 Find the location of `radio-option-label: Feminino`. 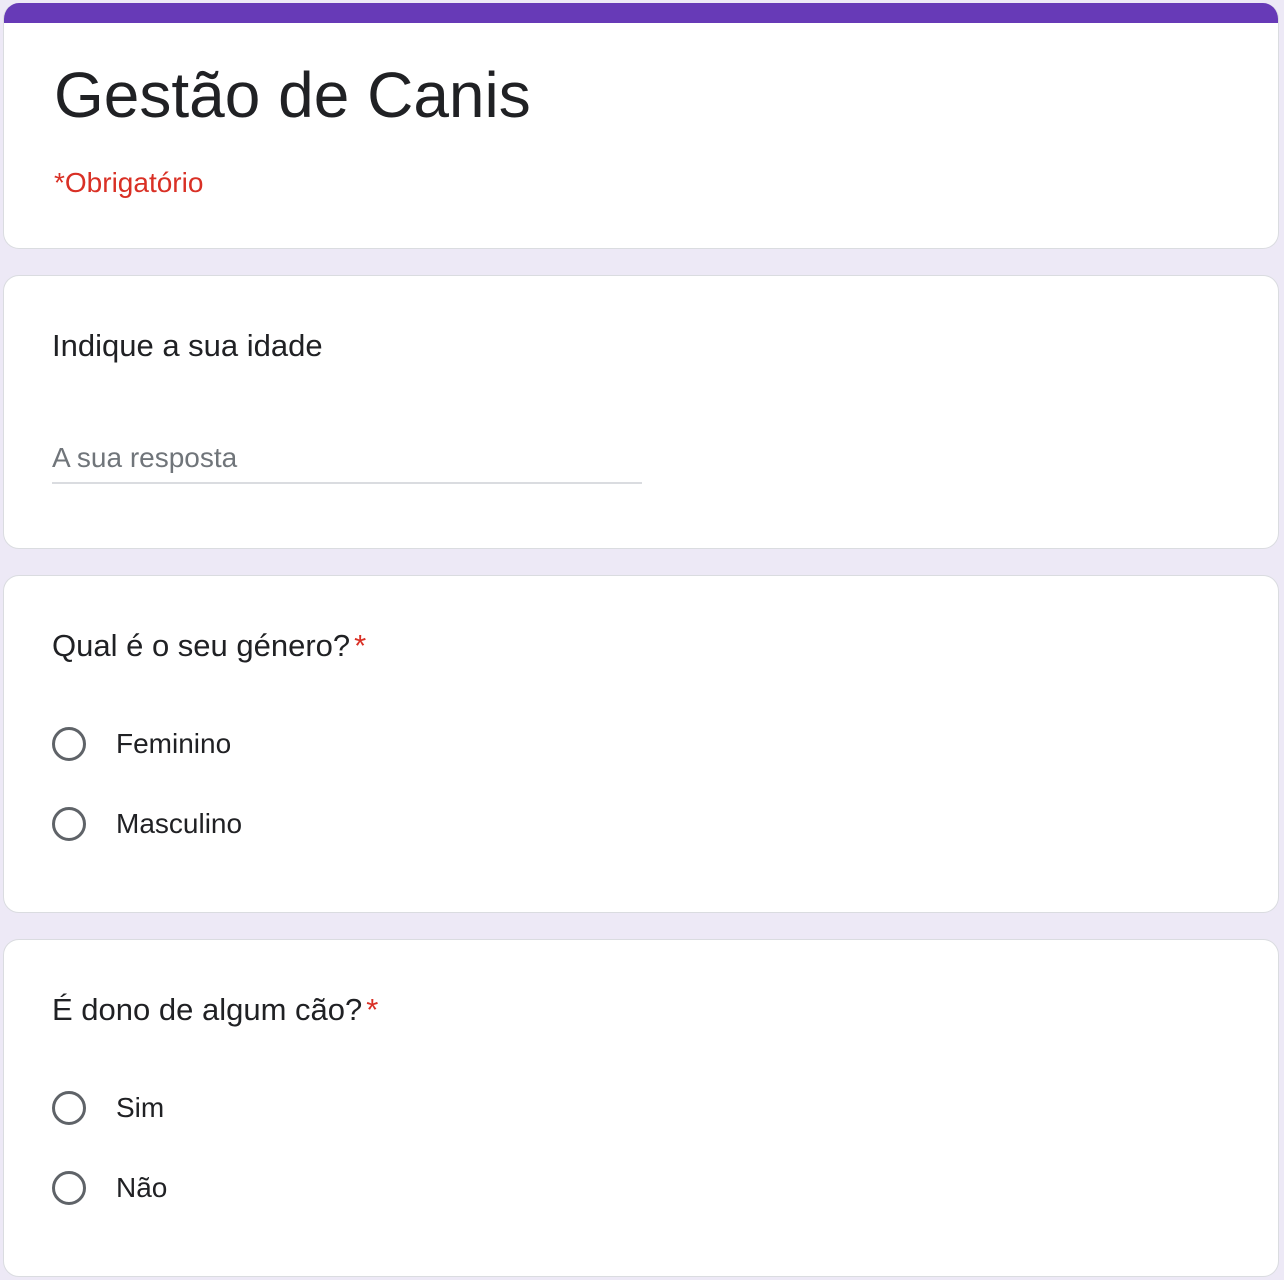

radio-option-label: Feminino is located at coordinates (174, 743).